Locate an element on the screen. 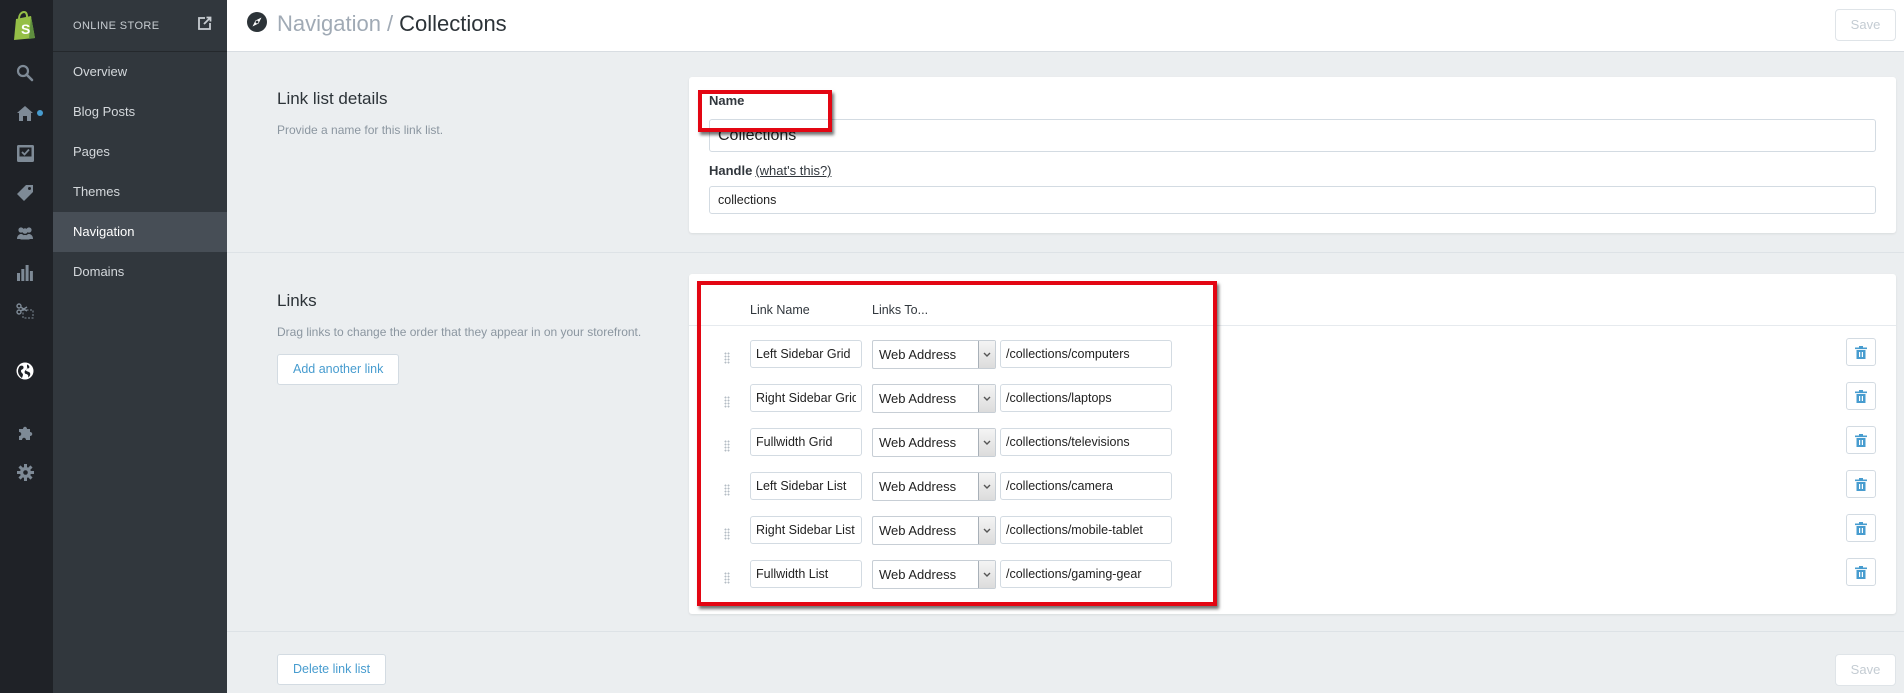 This screenshot has height=693, width=1904. discounts-icon is located at coordinates (25, 311).